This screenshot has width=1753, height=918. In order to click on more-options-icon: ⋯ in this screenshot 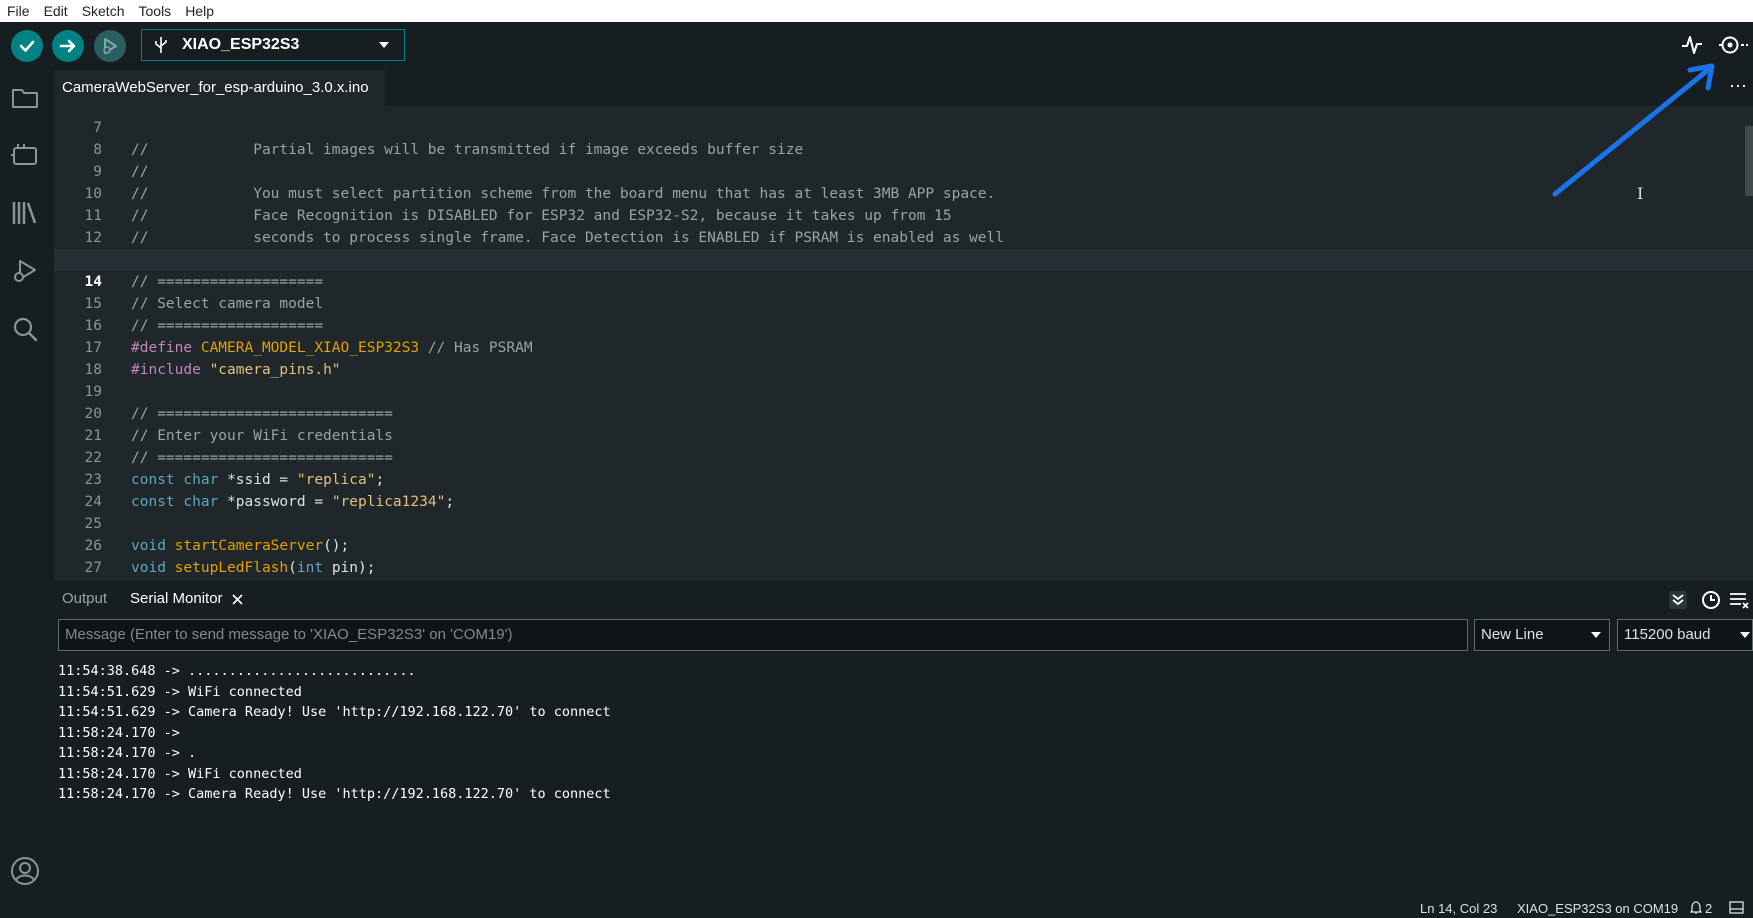, I will do `click(1738, 86)`.